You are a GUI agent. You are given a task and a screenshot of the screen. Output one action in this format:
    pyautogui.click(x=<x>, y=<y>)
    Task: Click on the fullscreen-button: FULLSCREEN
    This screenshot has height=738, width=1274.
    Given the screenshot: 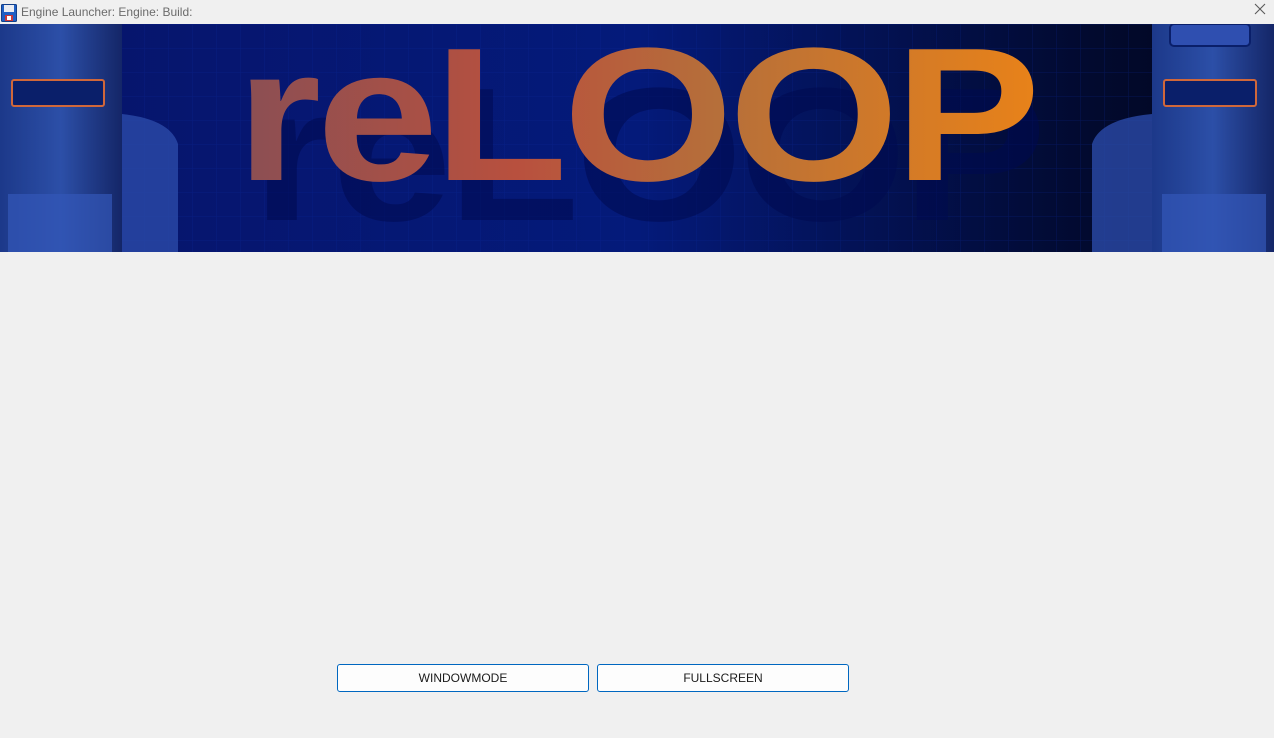 What is the action you would take?
    pyautogui.click(x=723, y=678)
    